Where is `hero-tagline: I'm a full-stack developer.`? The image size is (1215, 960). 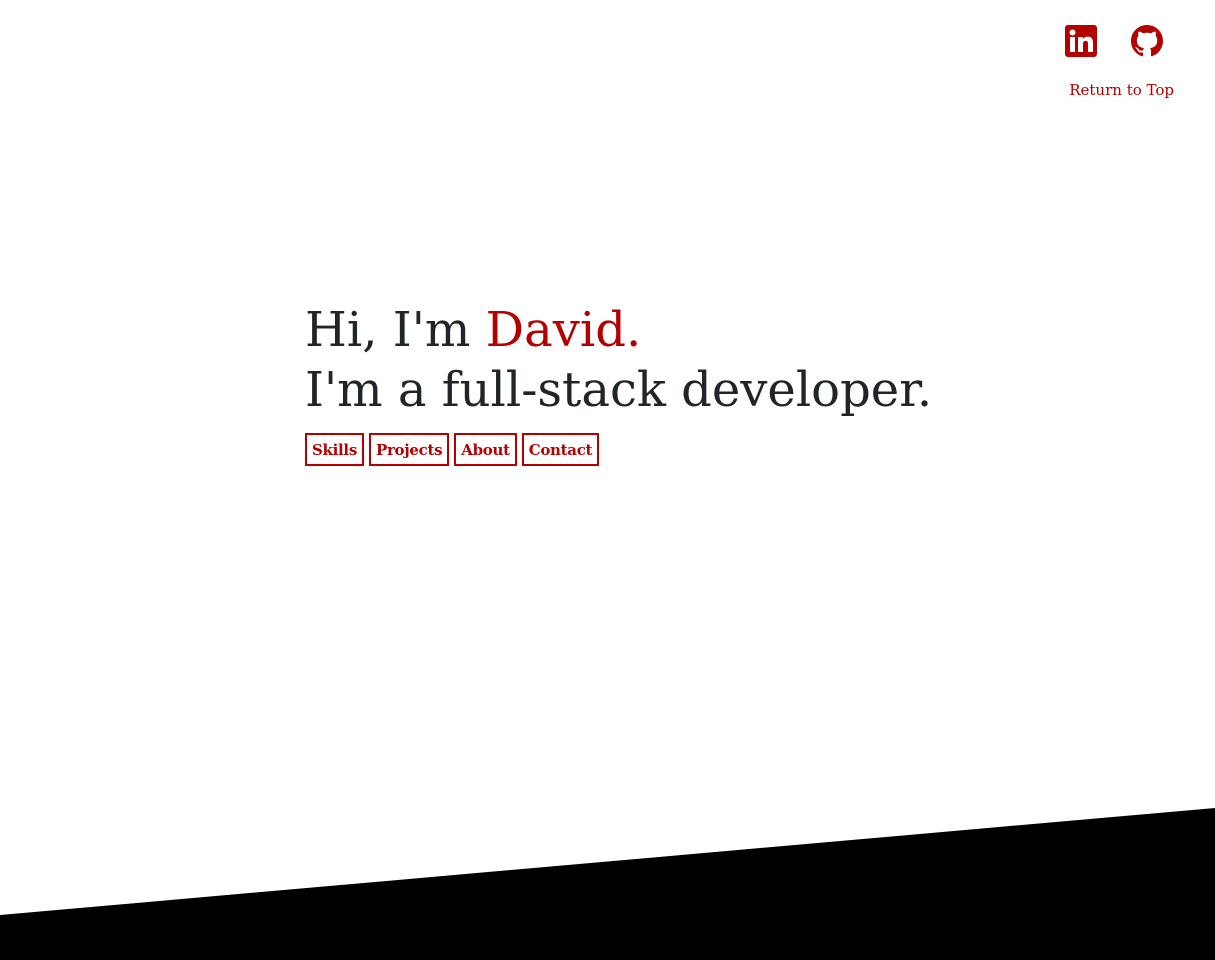 hero-tagline: I'm a full-stack developer. is located at coordinates (619, 390).